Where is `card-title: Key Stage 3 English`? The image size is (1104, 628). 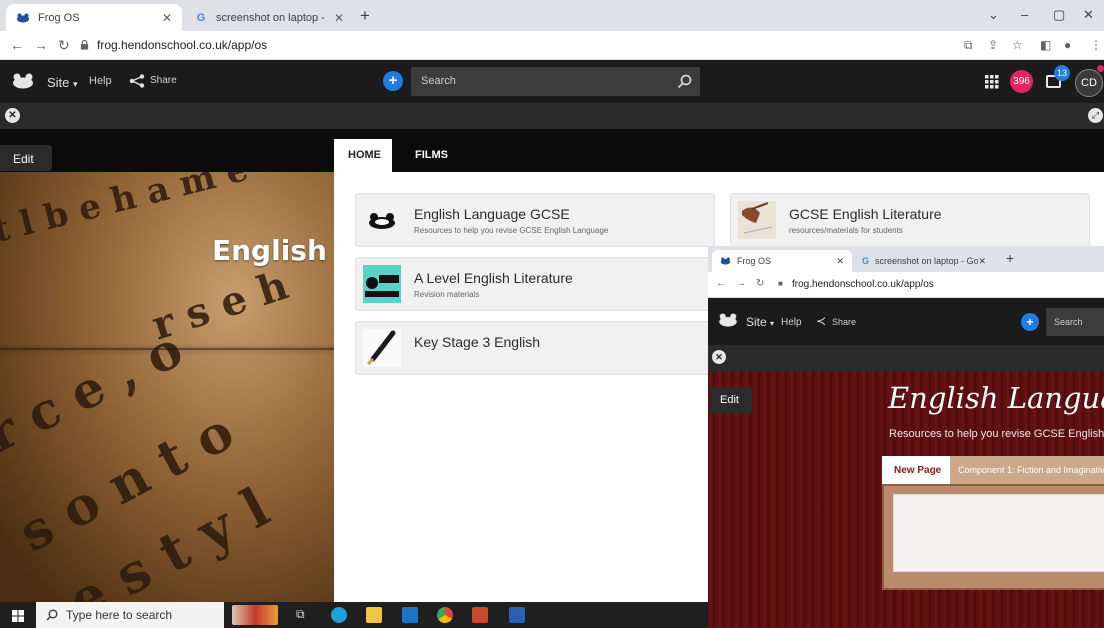
card-title: Key Stage 3 English is located at coordinates (477, 342).